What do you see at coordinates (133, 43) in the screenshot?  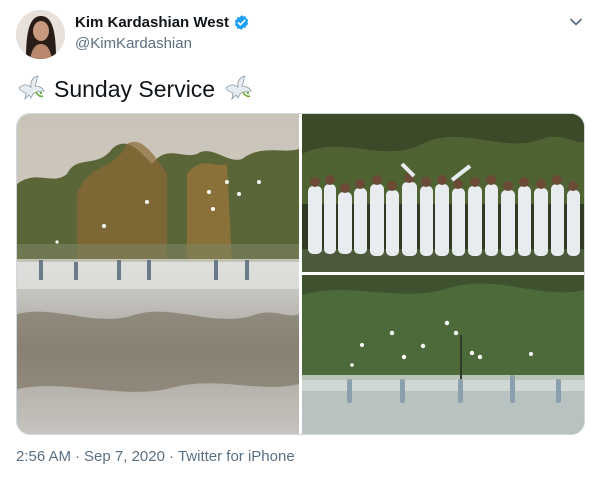 I see `author-handle: @KimKardashian` at bounding box center [133, 43].